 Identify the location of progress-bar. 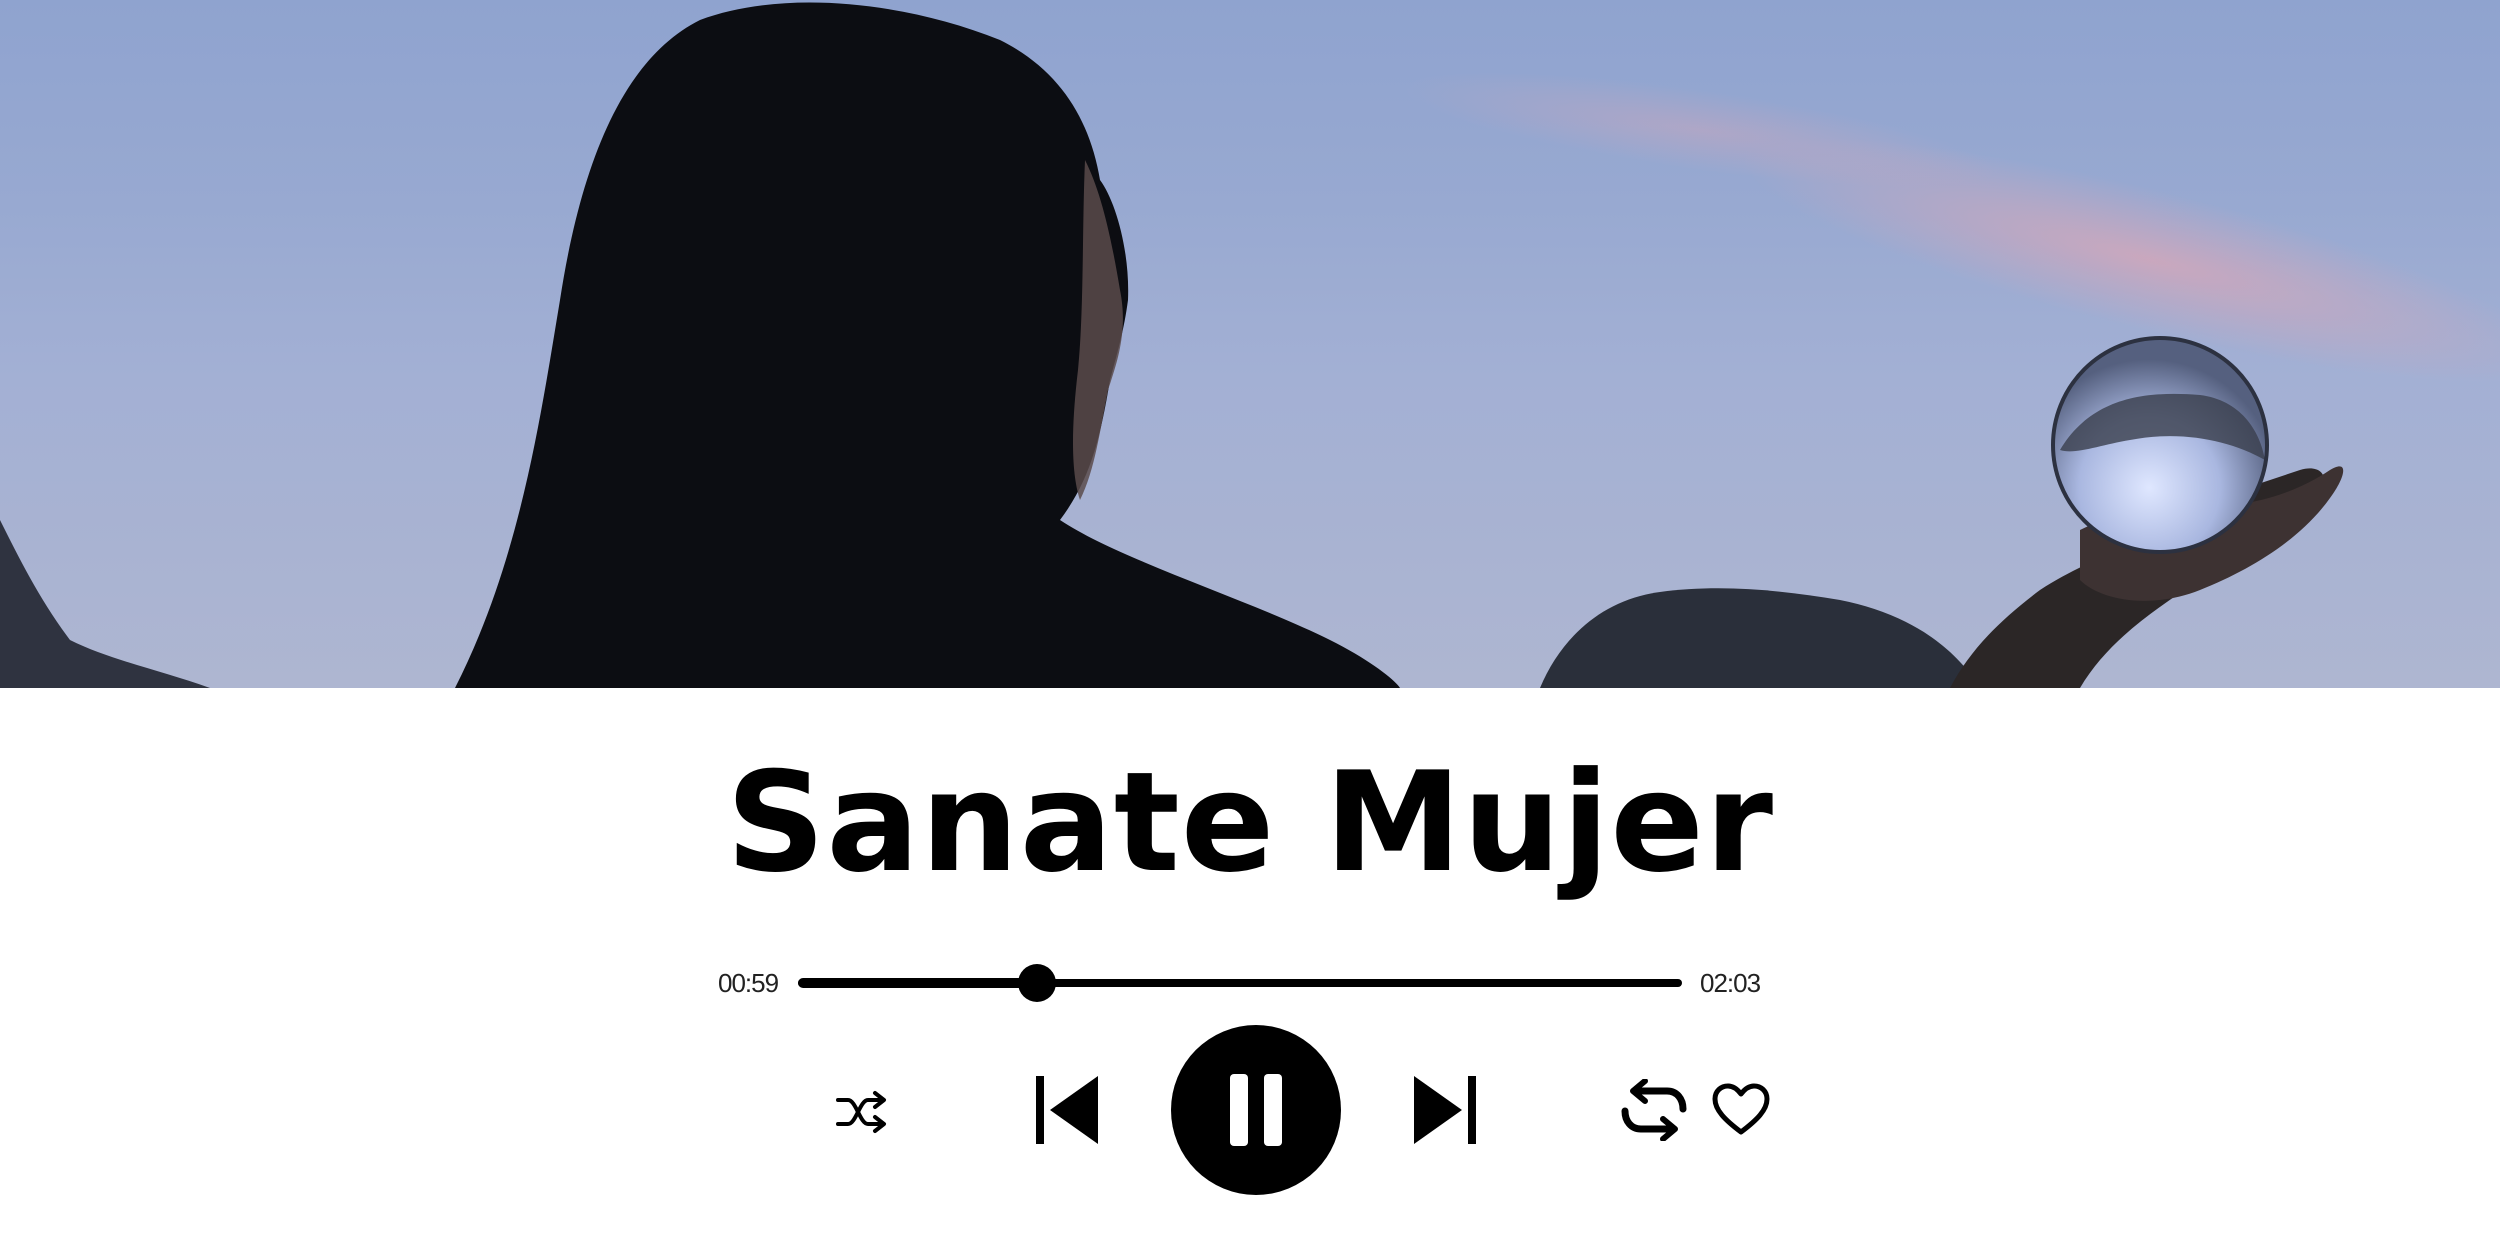
(1240, 983).